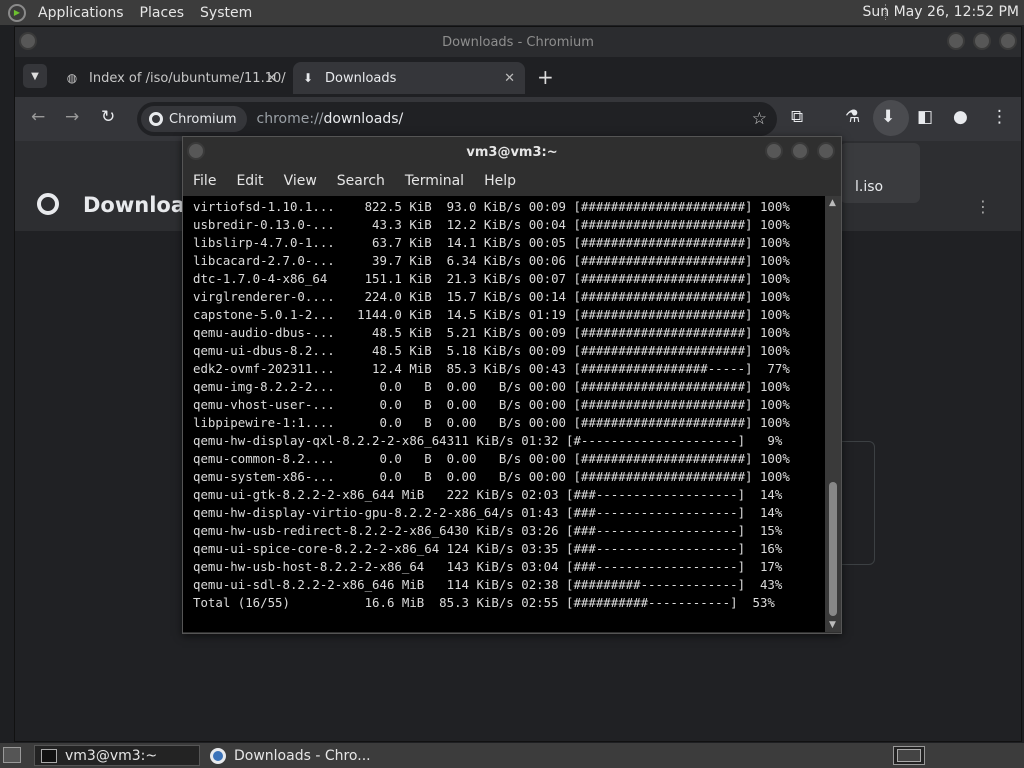  I want to click on menu-edit: Edit, so click(249, 181).